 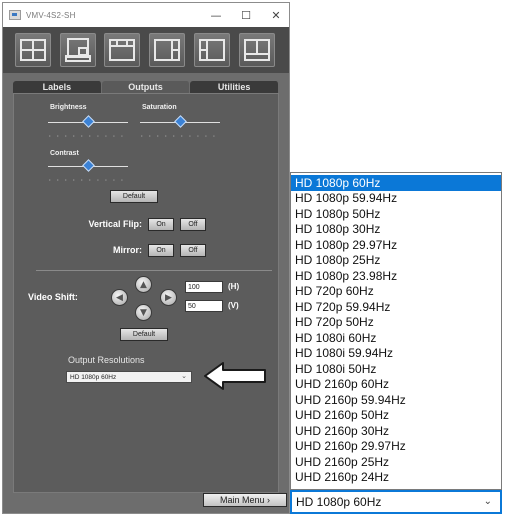 What do you see at coordinates (15, 15) in the screenshot?
I see `app-icon` at bounding box center [15, 15].